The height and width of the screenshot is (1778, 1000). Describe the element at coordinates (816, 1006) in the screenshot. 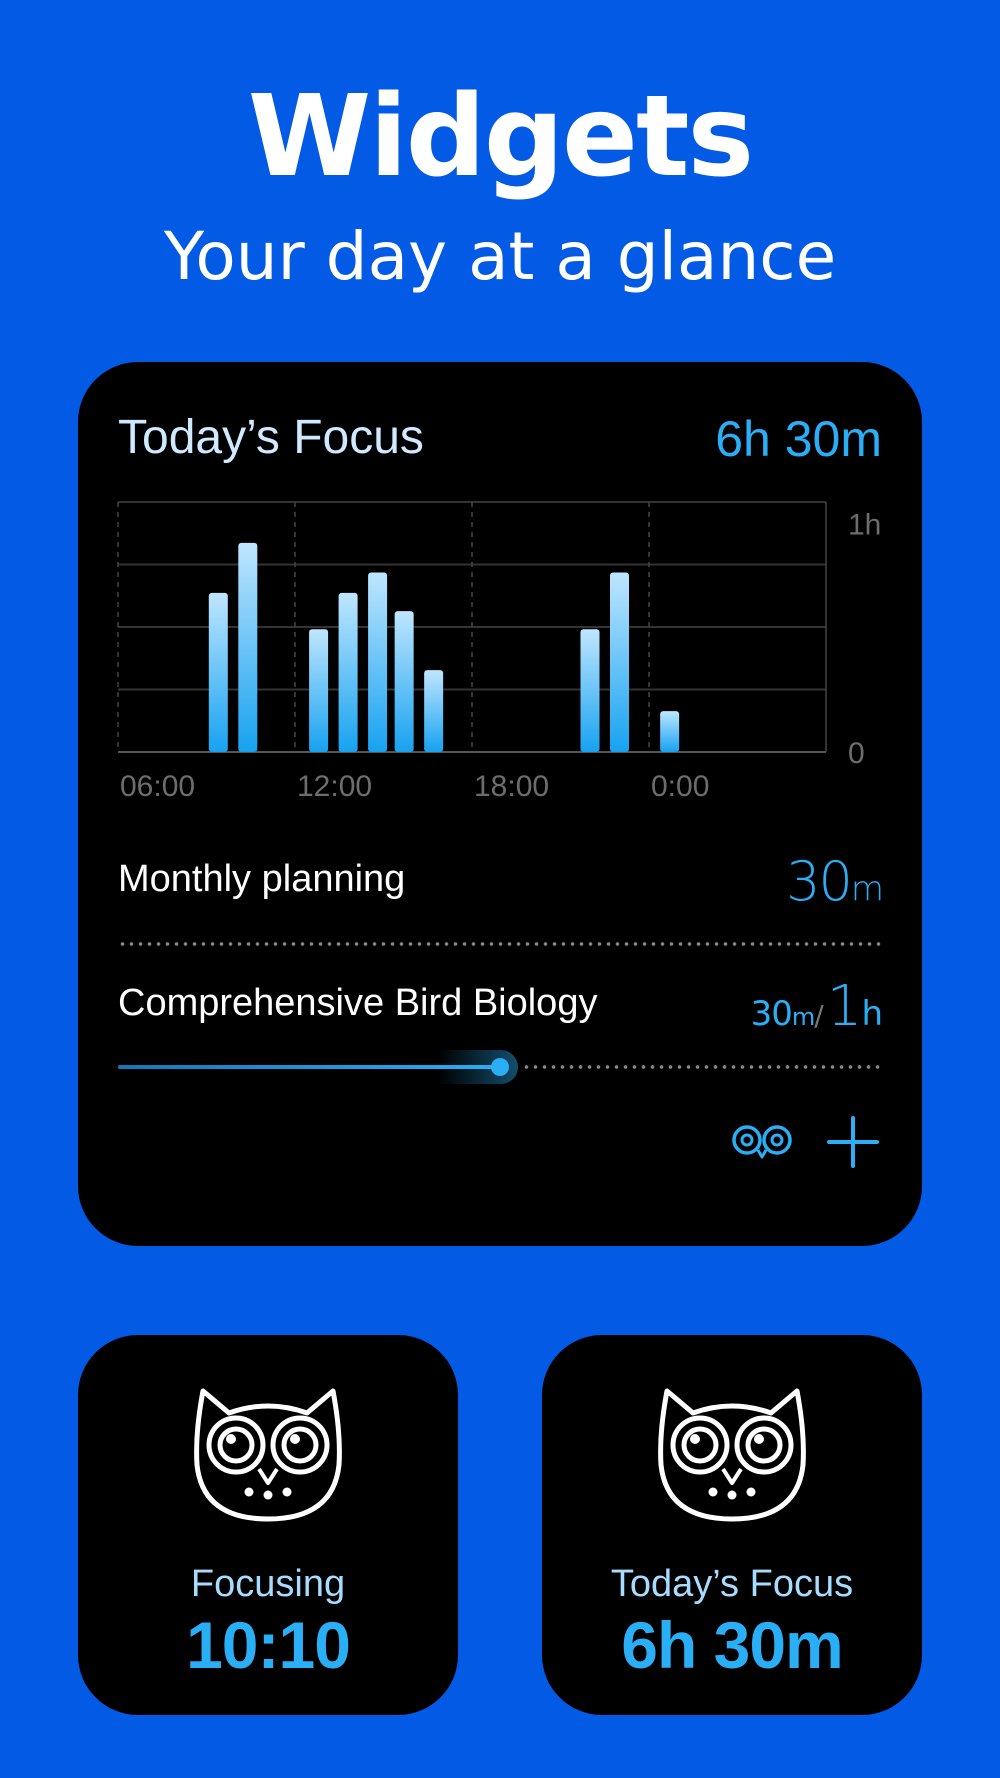

I see `task-bird-biology-time: 30m/ 1h` at that location.